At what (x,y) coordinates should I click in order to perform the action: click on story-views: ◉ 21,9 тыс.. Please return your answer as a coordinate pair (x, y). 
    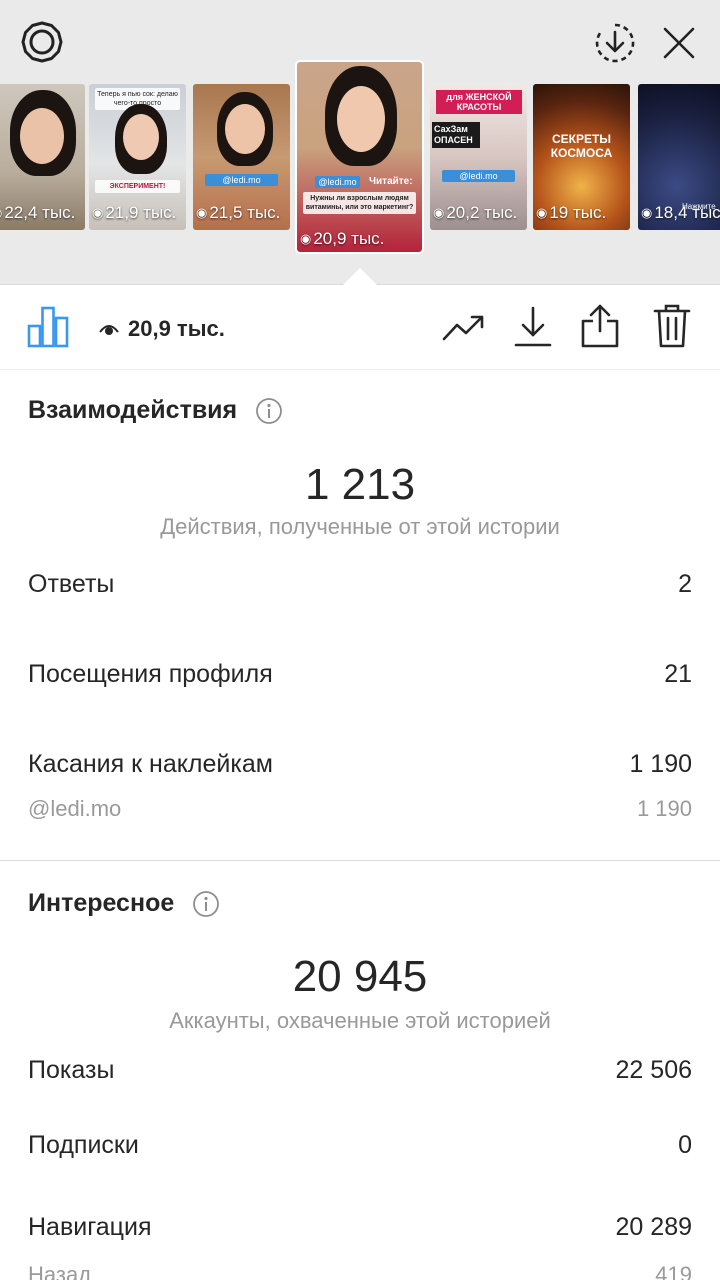
    Looking at the image, I should click on (137, 213).